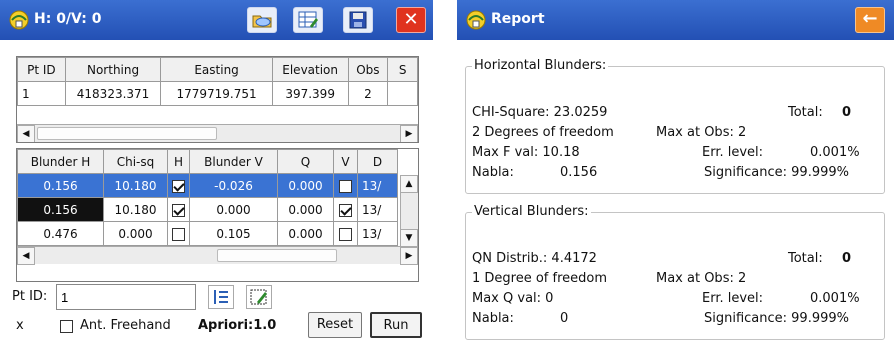  I want to click on table-row: 0.156 10.180 -0.026 0.000 13/, so click(207, 185).